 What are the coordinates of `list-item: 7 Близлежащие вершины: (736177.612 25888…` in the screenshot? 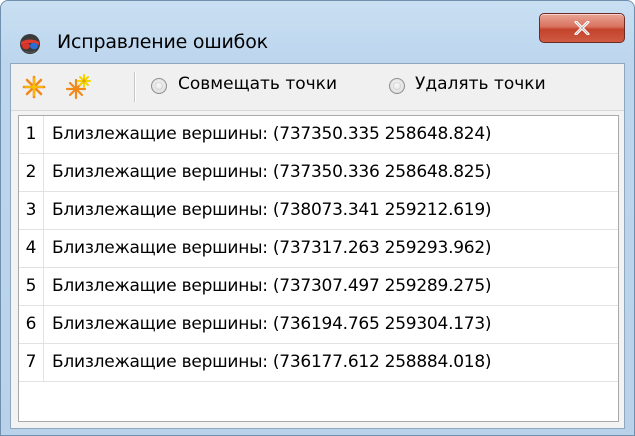 It's located at (318, 363).